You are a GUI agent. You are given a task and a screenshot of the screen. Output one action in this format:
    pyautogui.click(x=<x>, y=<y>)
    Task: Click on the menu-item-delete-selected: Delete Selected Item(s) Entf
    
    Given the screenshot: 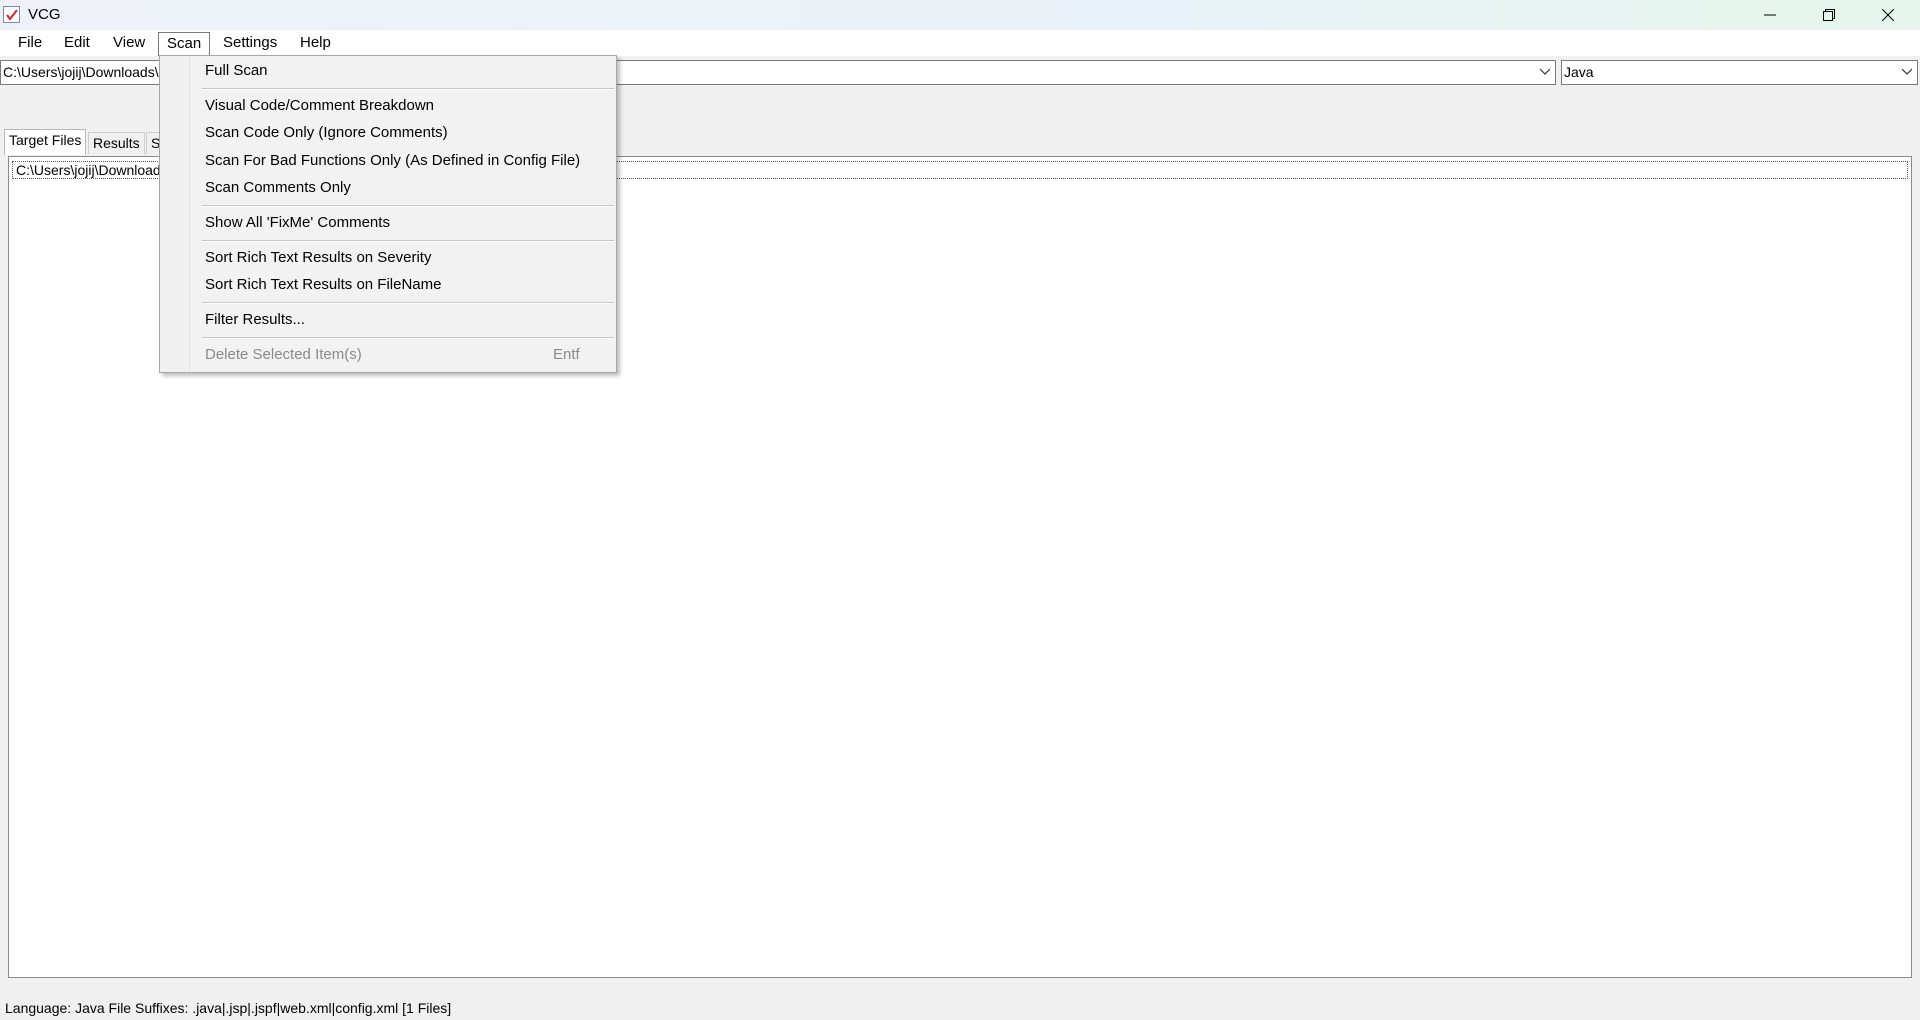 What is the action you would take?
    pyautogui.click(x=388, y=355)
    